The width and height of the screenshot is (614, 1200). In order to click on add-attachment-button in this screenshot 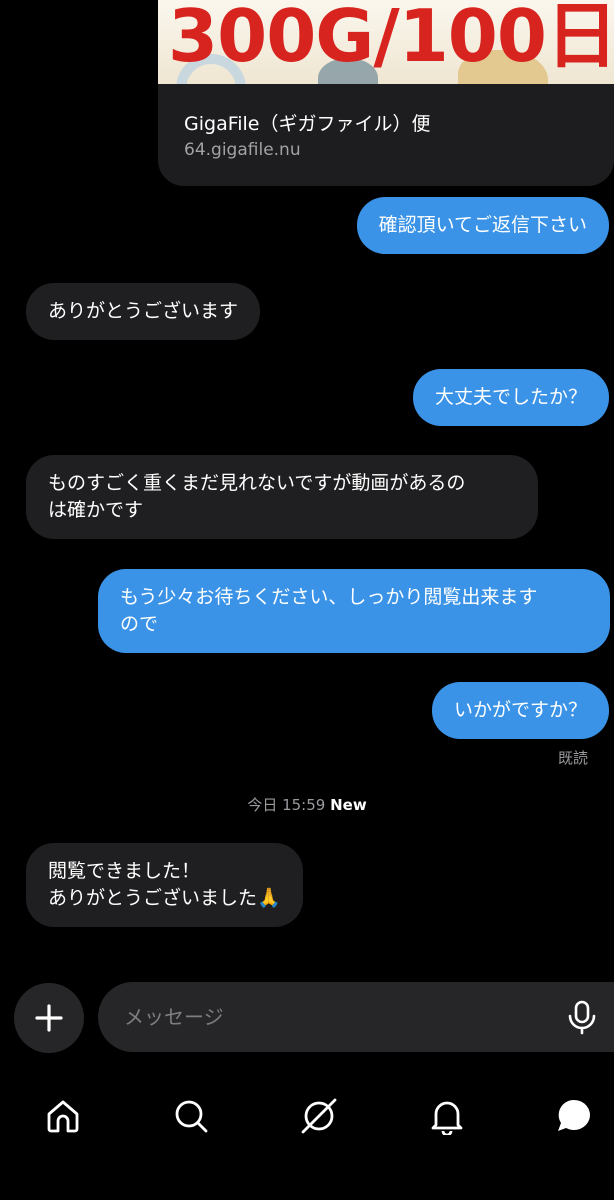, I will do `click(49, 1018)`.